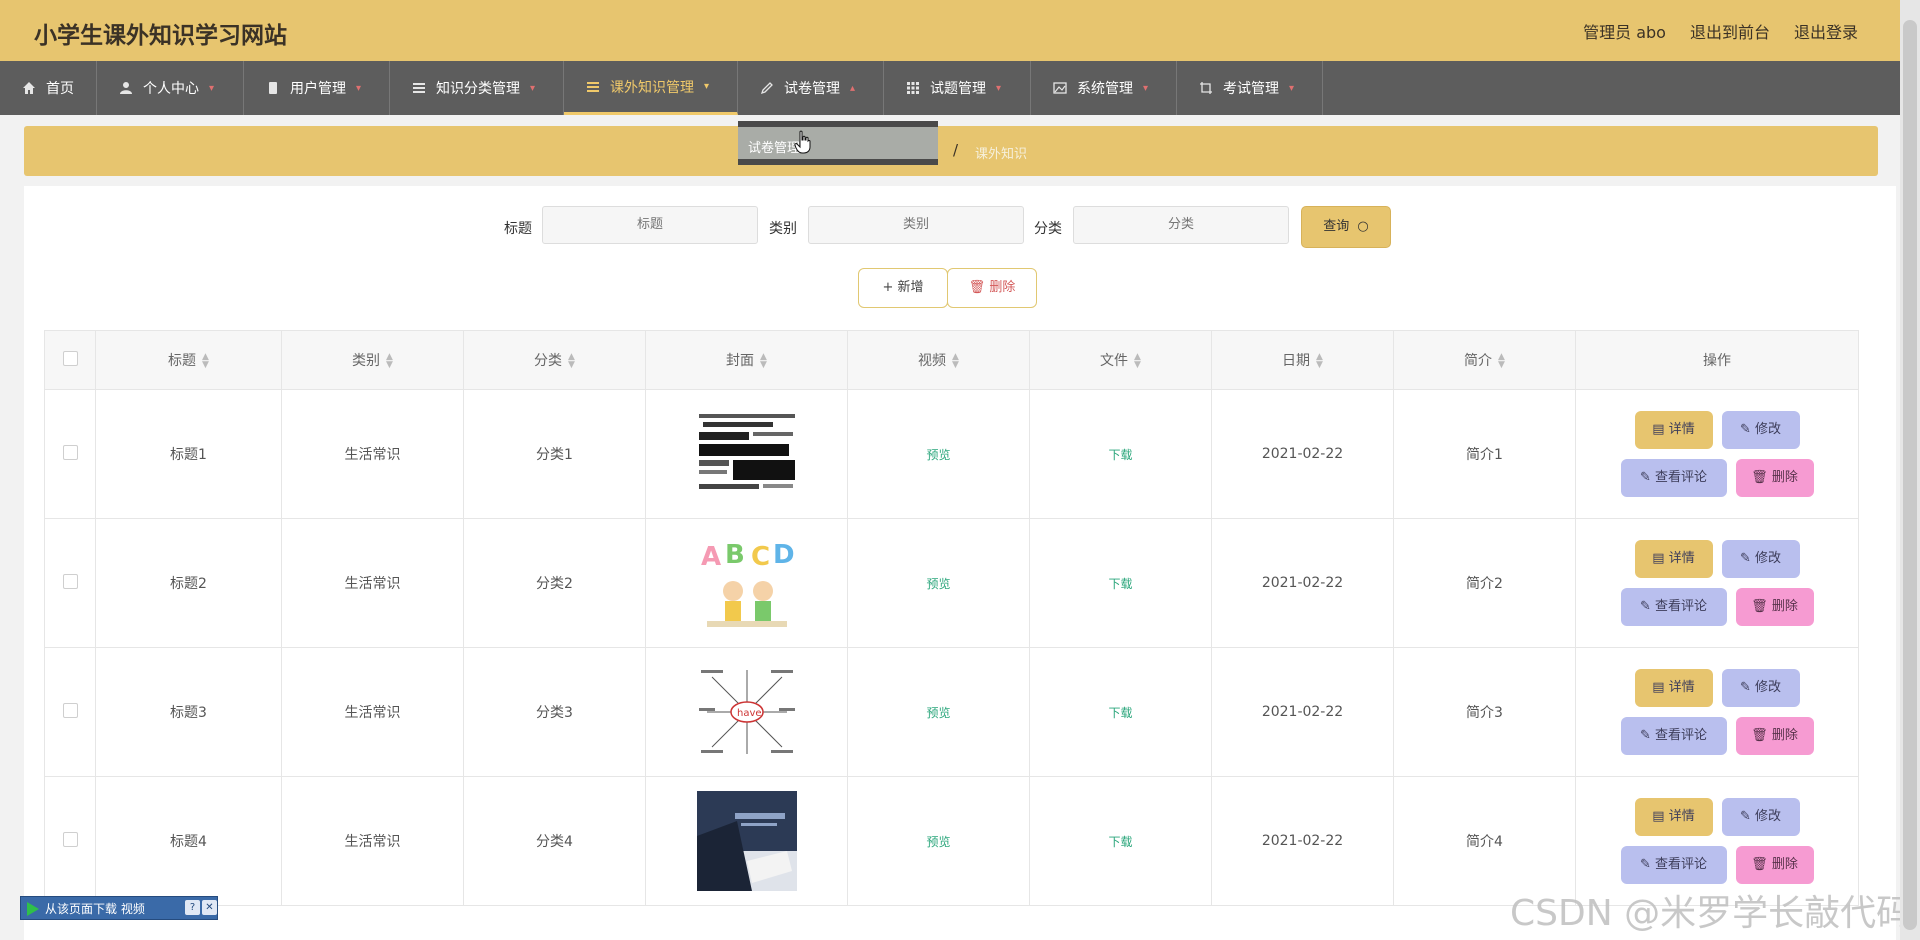 This screenshot has height=940, width=1920. Describe the element at coordinates (372, 360) in the screenshot. I see `col-type: 类别 ▲ ▼` at that location.